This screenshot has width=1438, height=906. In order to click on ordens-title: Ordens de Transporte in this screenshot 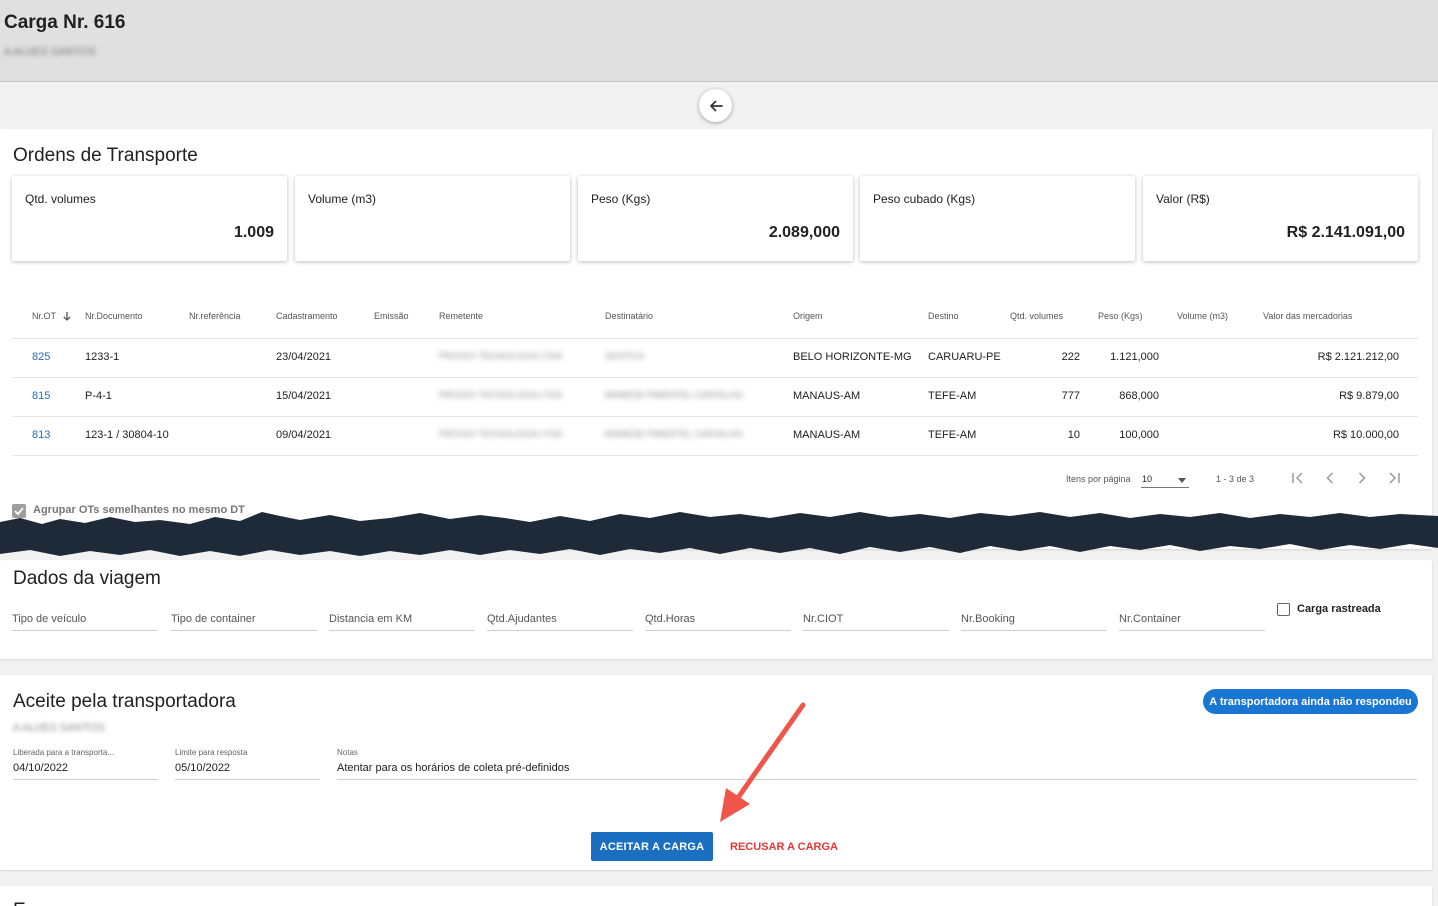, I will do `click(105, 155)`.